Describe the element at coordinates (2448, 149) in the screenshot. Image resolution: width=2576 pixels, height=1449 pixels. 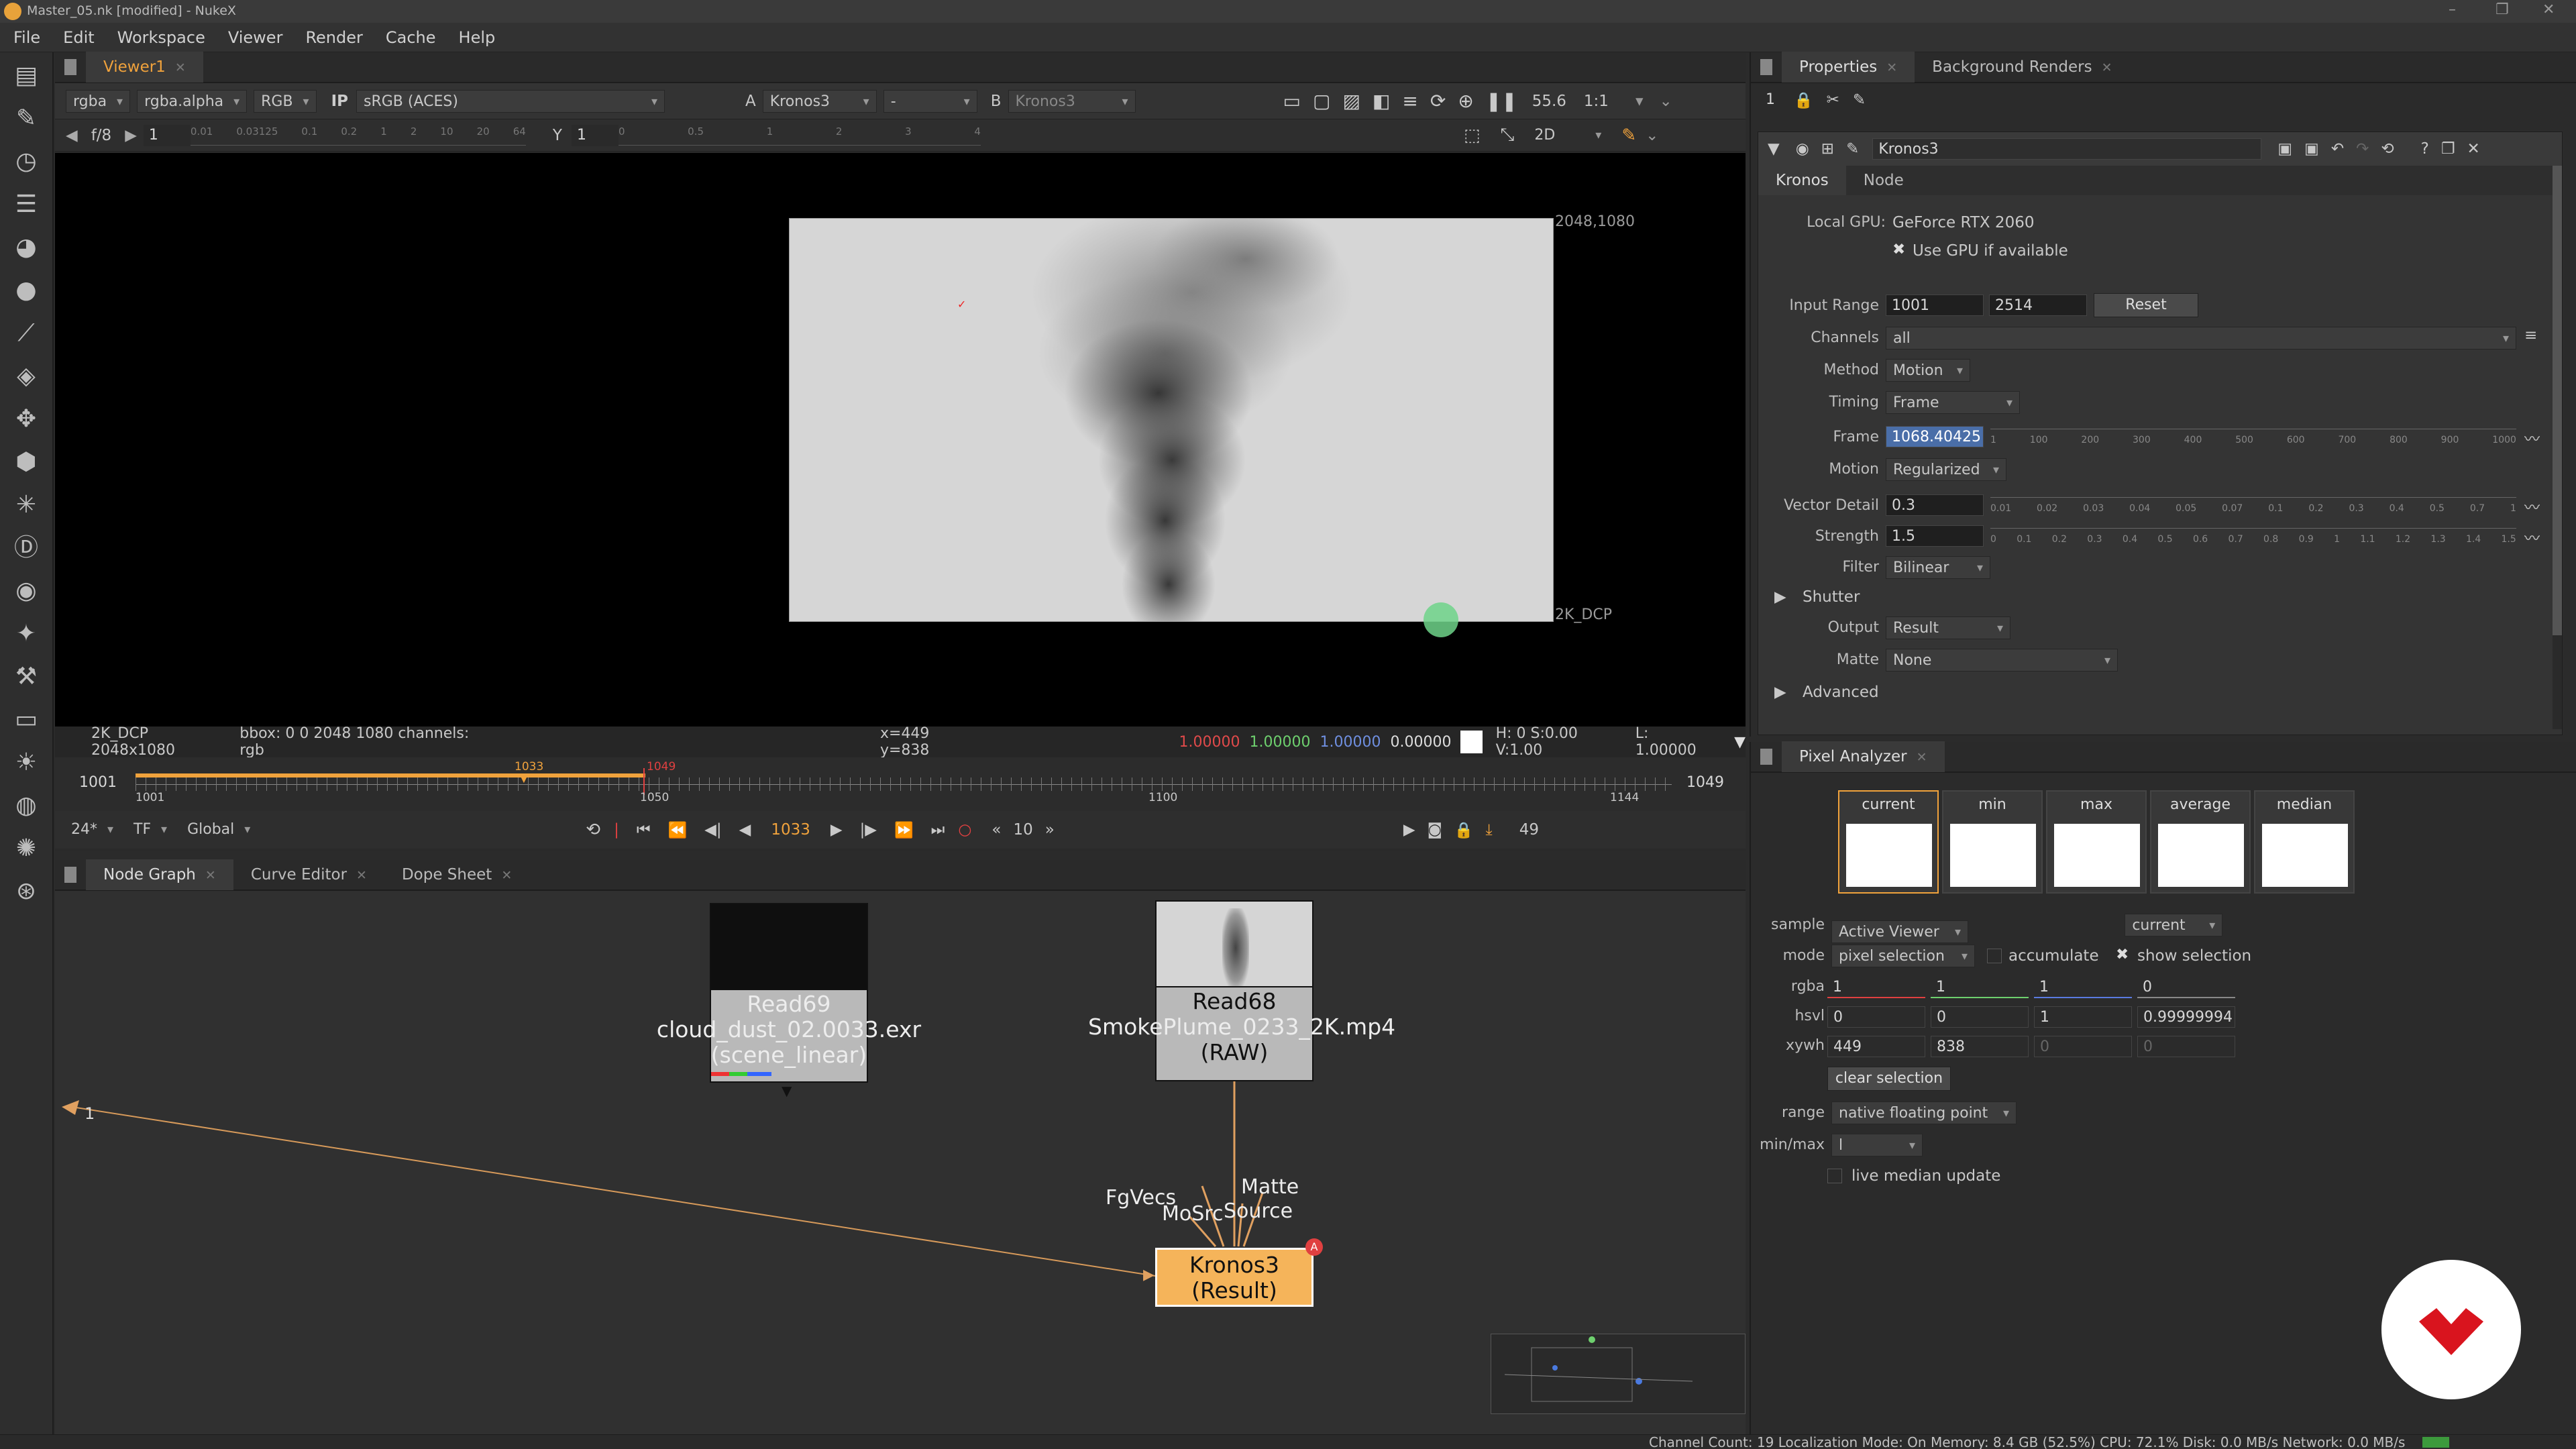
I see `float-icon: ❐` at that location.